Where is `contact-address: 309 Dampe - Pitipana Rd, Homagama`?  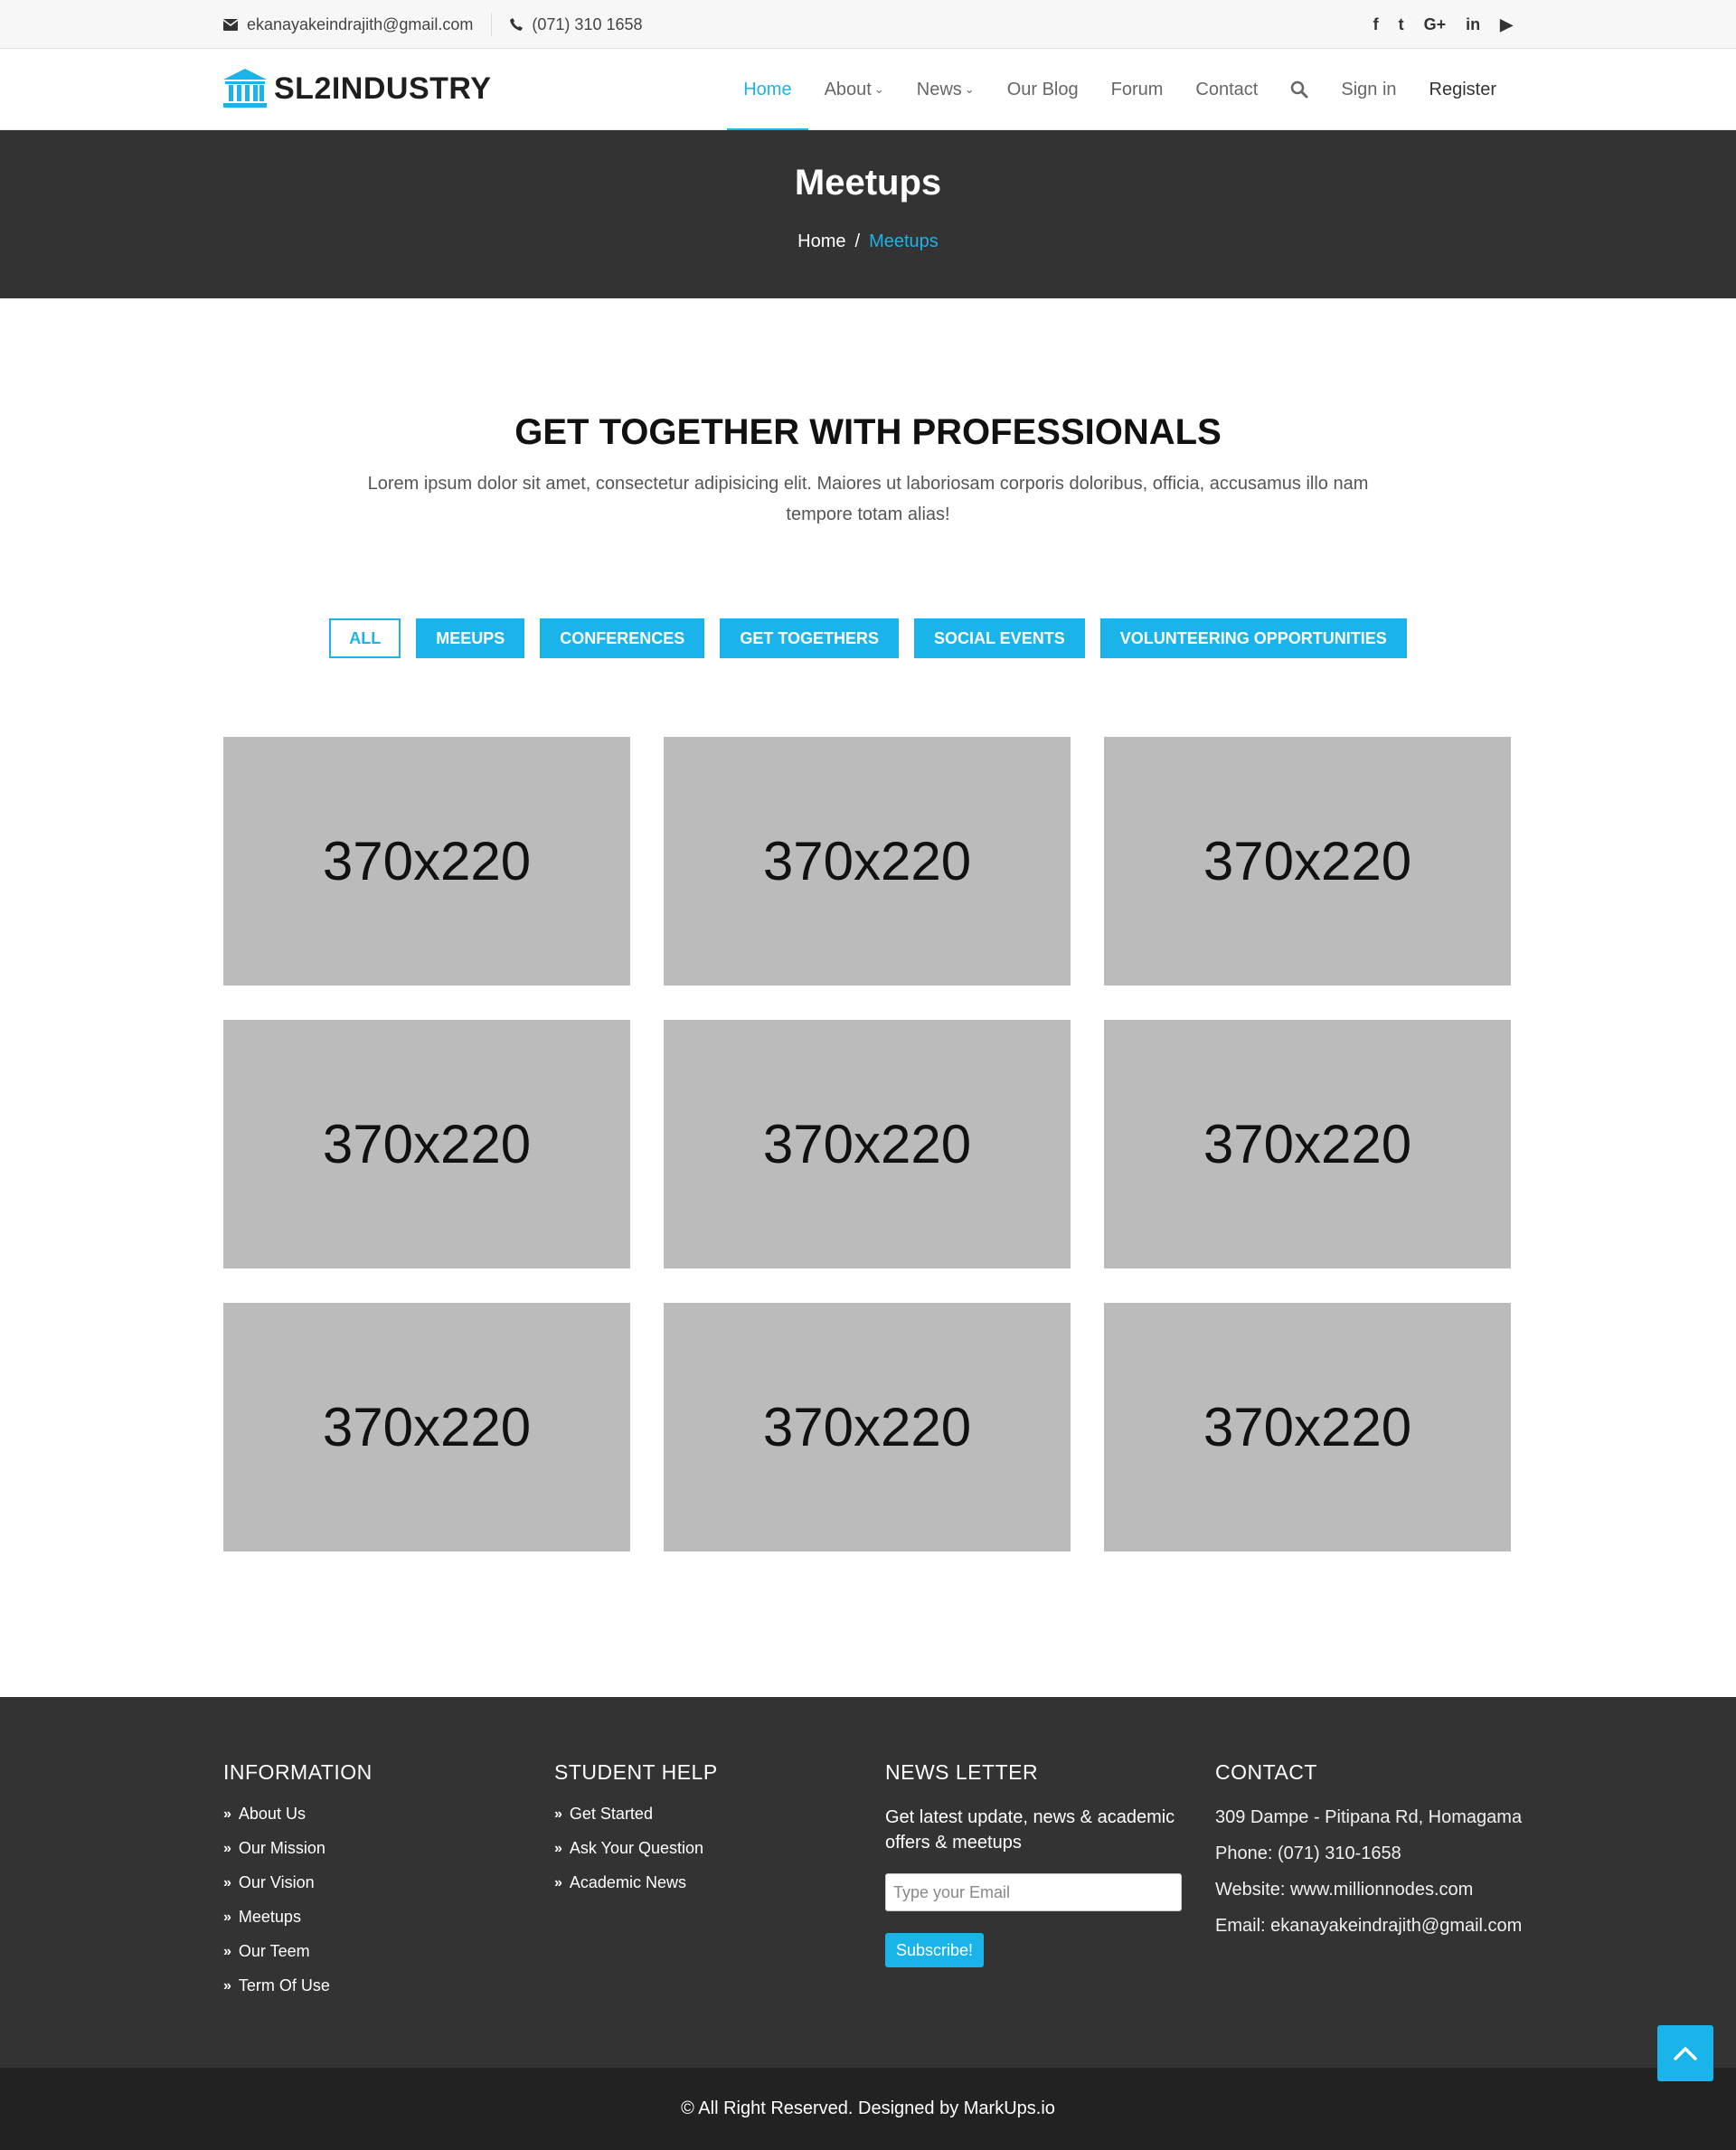
contact-address: 309 Dampe - Pitipana Rd, Homagama is located at coordinates (1369, 1817).